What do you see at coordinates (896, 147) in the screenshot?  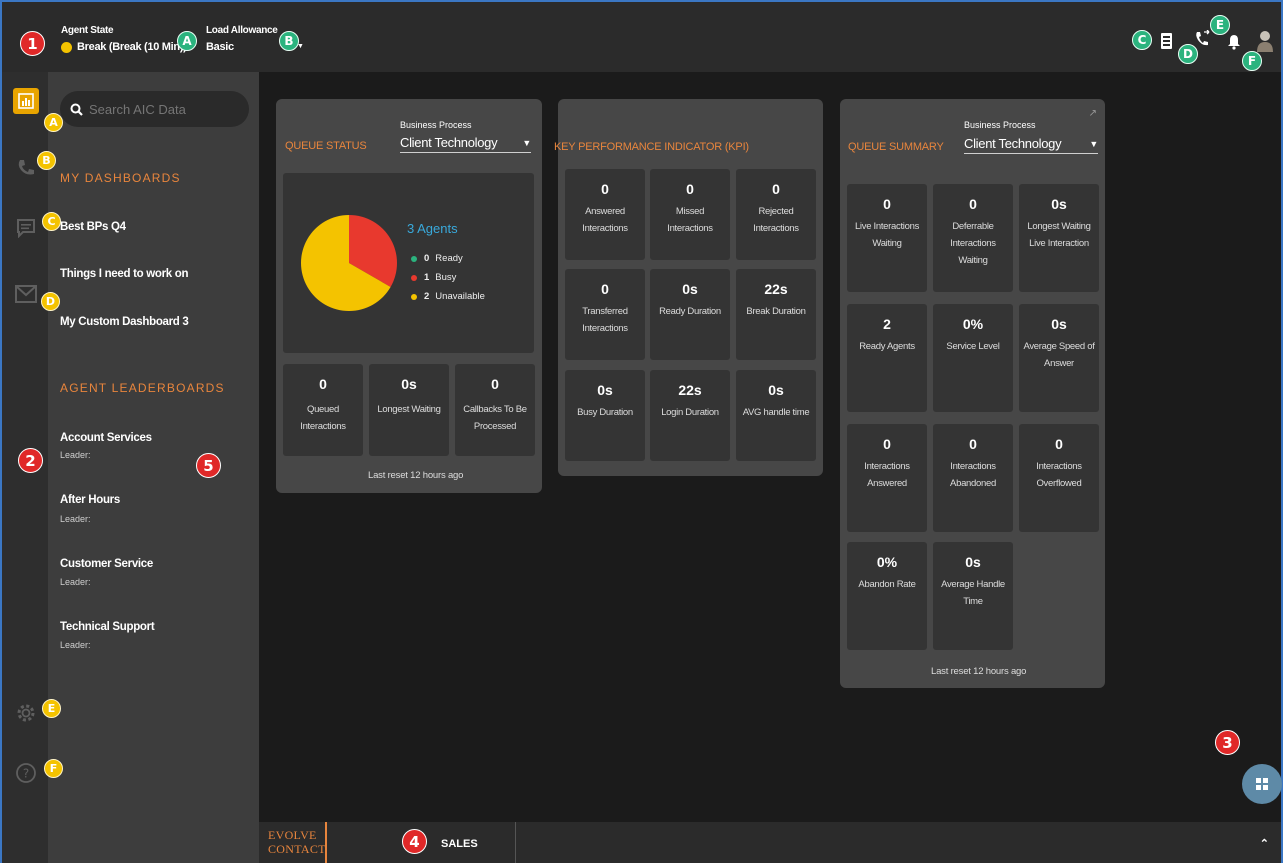 I see `card-title: QUEUE SUMMARY` at bounding box center [896, 147].